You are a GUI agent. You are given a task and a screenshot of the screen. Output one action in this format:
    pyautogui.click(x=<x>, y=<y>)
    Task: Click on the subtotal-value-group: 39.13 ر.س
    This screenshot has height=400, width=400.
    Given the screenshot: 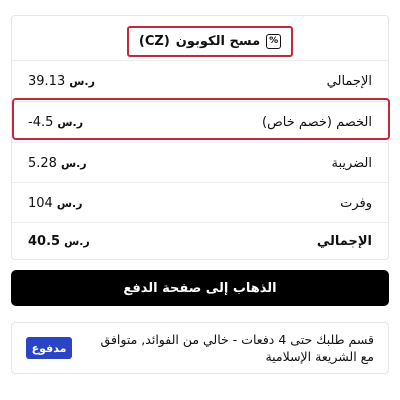 What is the action you would take?
    pyautogui.click(x=61, y=81)
    